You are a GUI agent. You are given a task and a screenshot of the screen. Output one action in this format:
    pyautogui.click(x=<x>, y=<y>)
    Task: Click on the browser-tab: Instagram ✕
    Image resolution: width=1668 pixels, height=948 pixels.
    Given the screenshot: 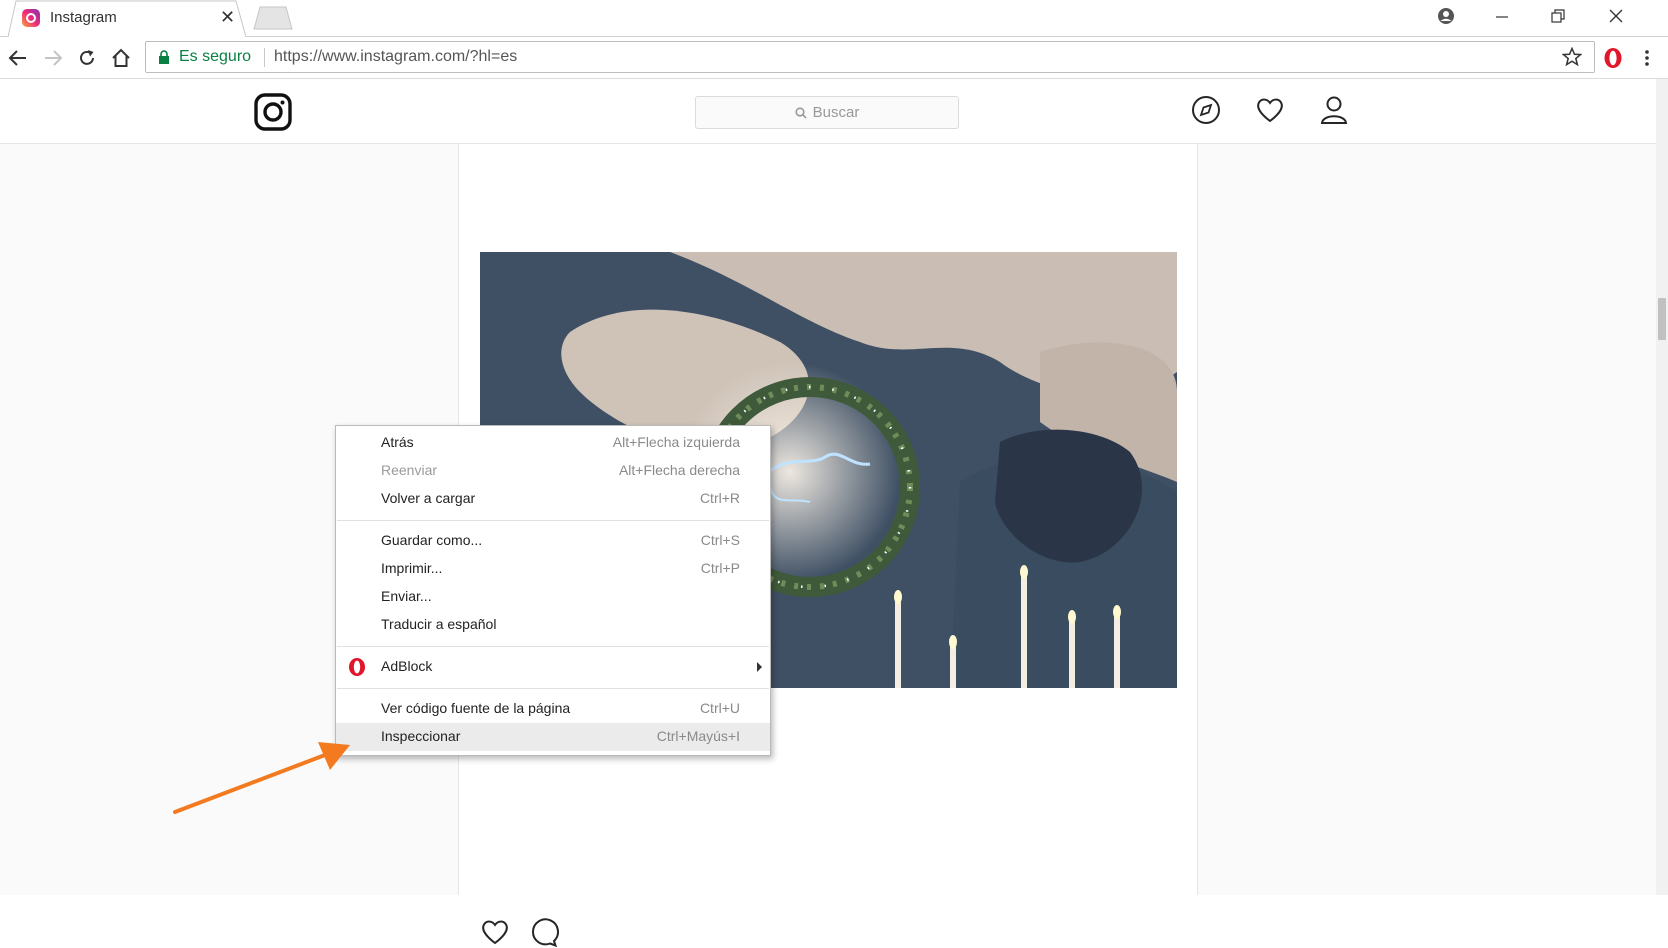 What is the action you would take?
    pyautogui.click(x=127, y=18)
    